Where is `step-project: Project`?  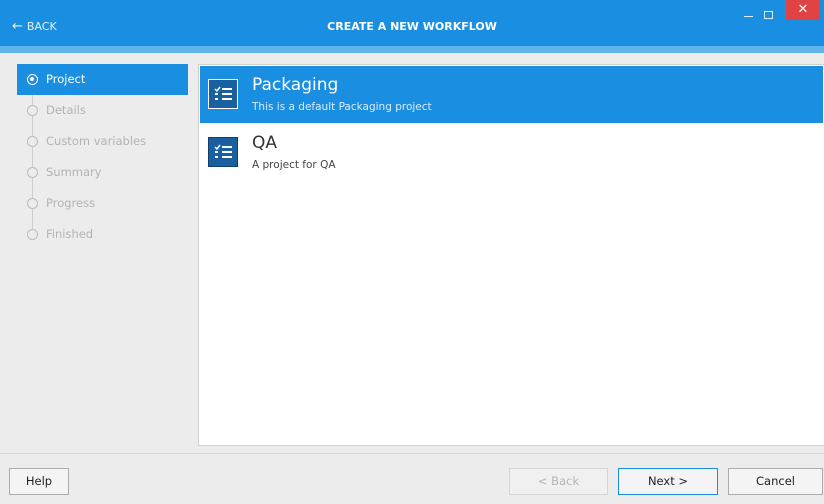 step-project: Project is located at coordinates (102, 79).